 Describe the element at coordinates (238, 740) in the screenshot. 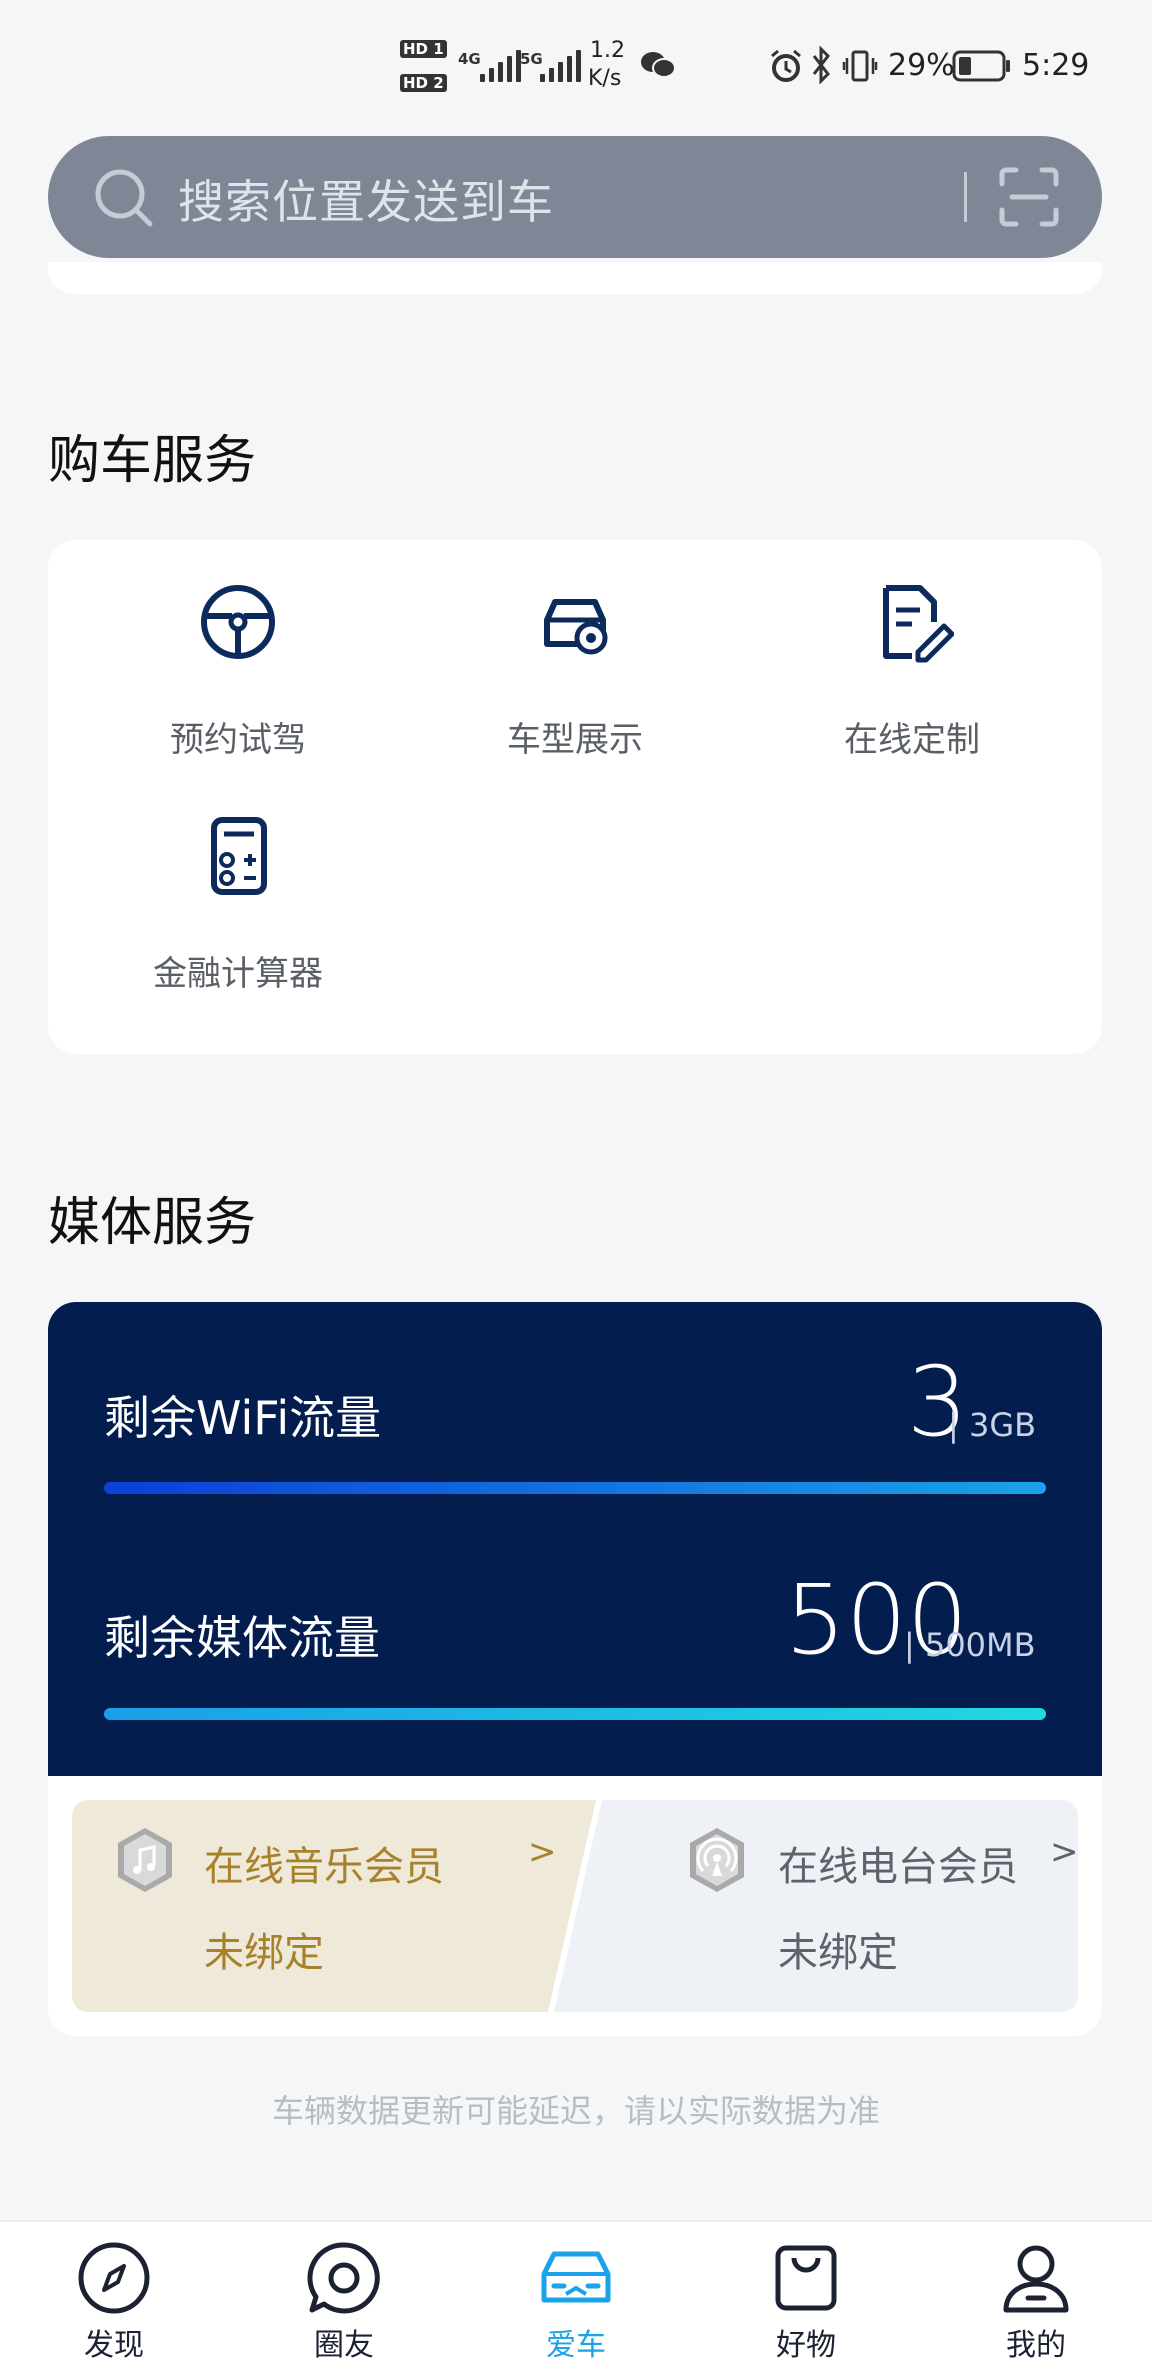

I see `service-label: 预约试驾` at that location.